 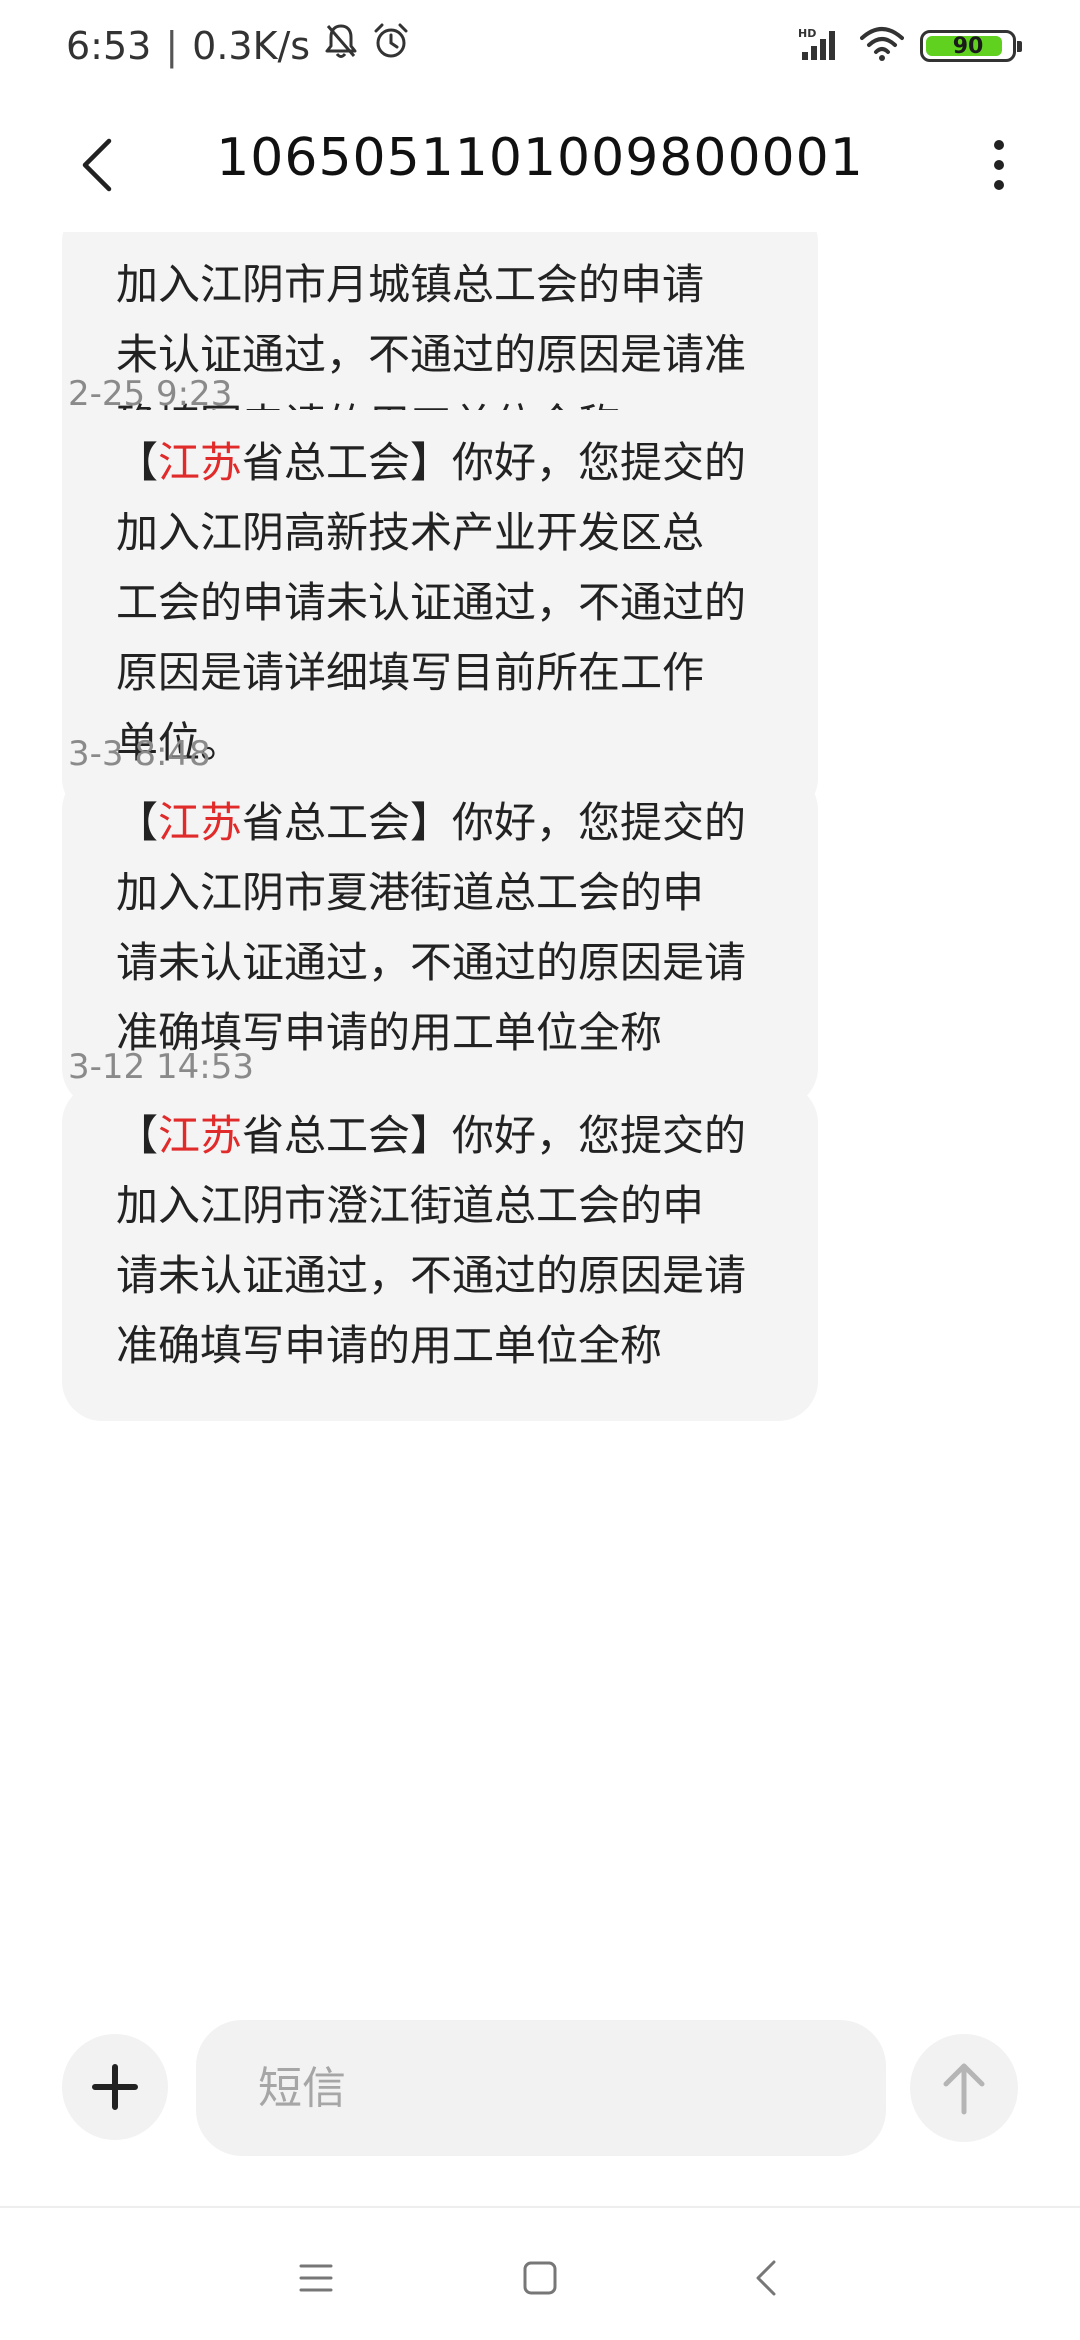 What do you see at coordinates (341, 45) in the screenshot?
I see `bell-off-icon` at bounding box center [341, 45].